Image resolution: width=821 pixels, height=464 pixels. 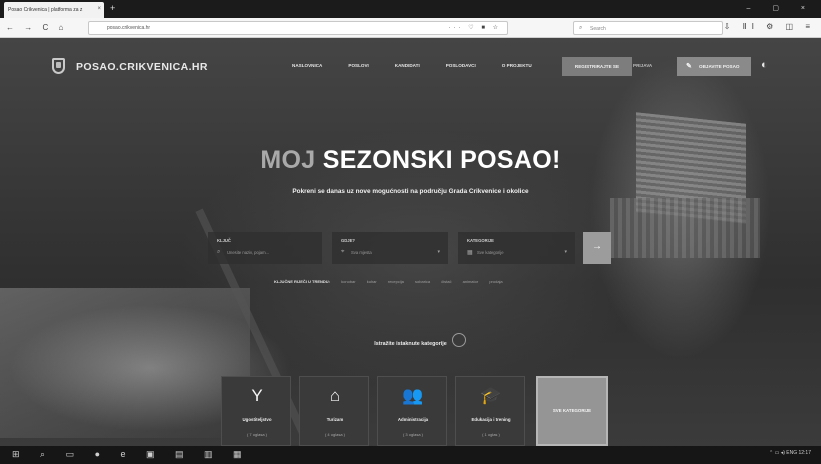 I want to click on category-count: ( 4 oglasa ), so click(x=334, y=434).